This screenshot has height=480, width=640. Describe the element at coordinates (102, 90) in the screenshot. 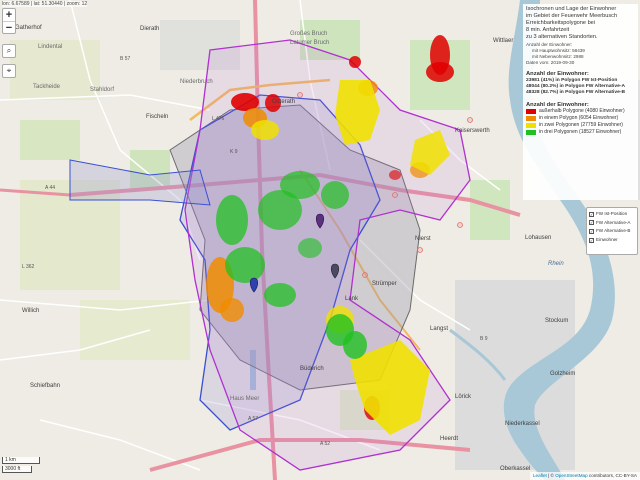

I see `place-label: Stahldorf` at that location.